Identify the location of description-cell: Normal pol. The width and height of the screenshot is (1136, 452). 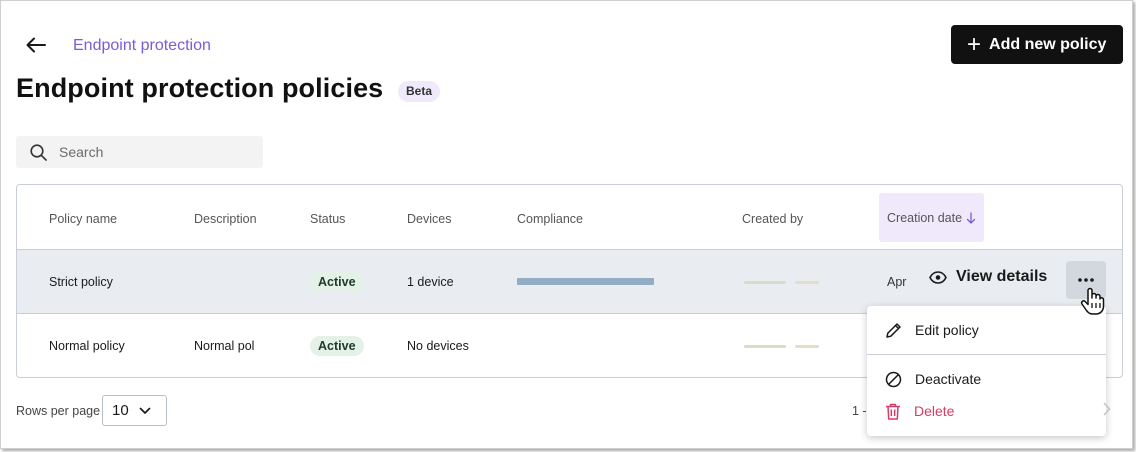
(224, 346).